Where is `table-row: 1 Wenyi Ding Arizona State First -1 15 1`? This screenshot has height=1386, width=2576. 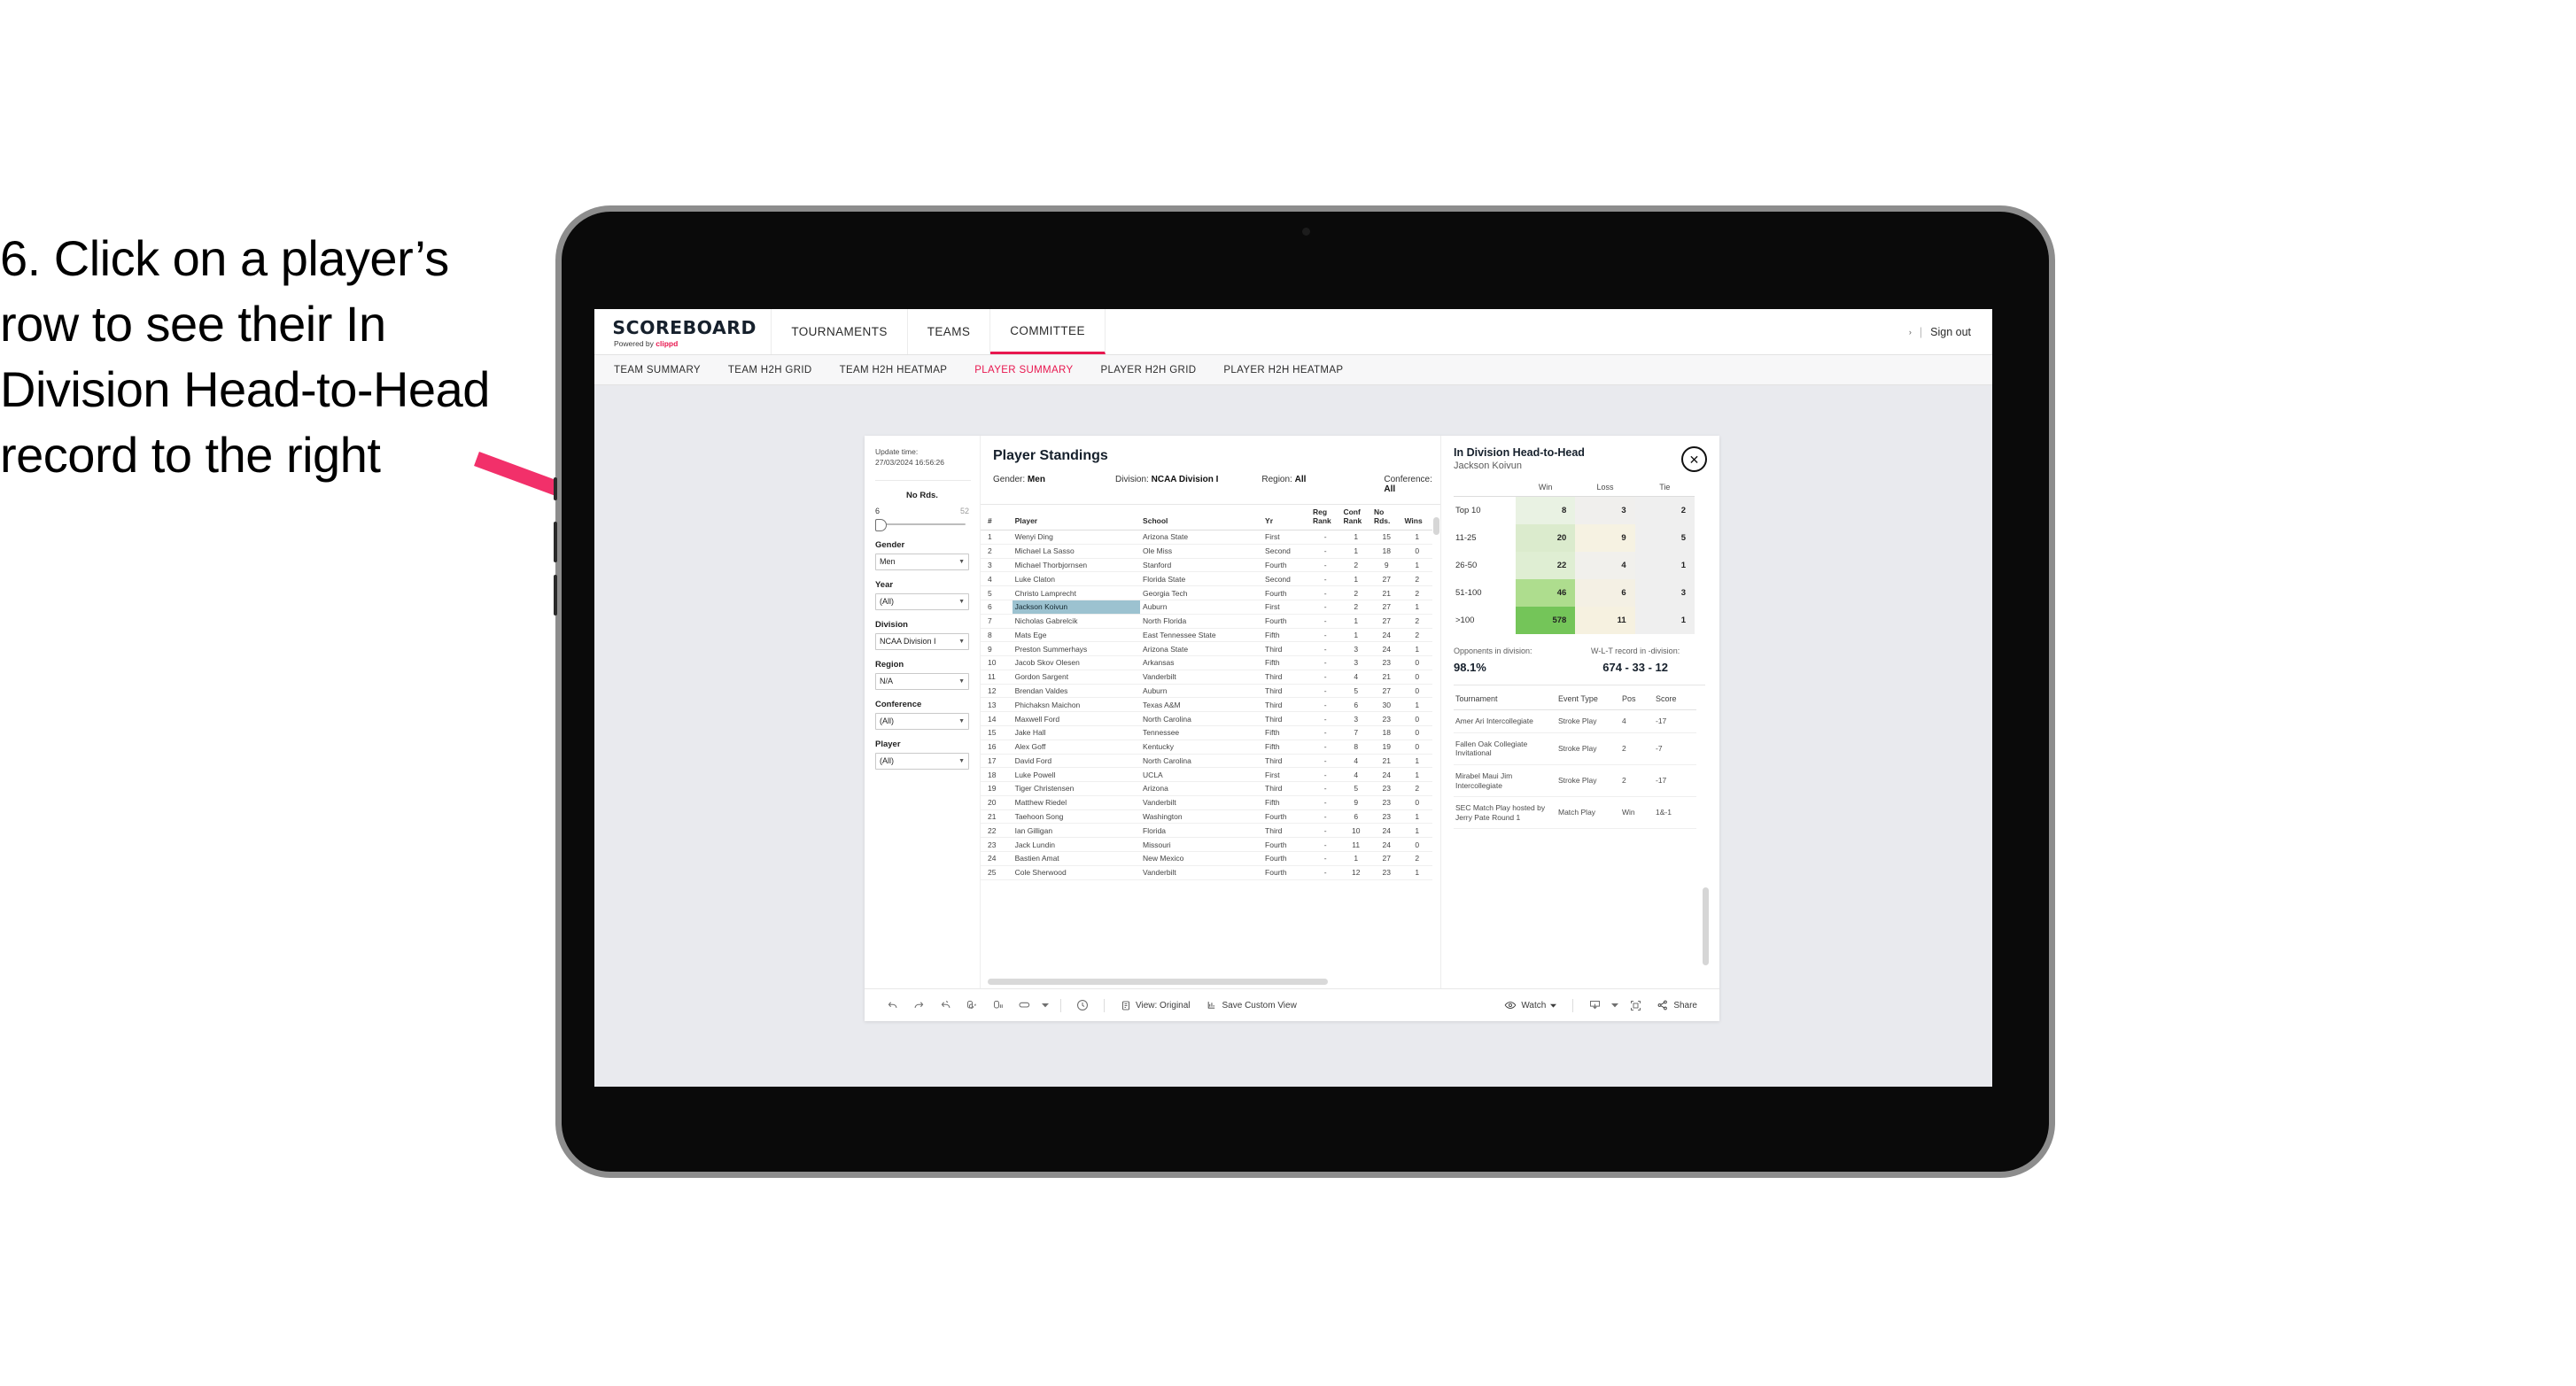
table-row: 1 Wenyi Ding Arizona State First -1 15 1 is located at coordinates (1206, 538).